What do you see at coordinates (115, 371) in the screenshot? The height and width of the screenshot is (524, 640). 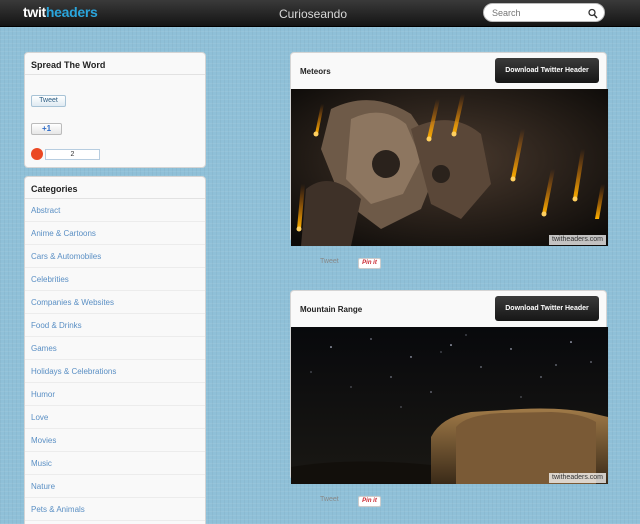 I see `category-link: Holidays & Celebrations` at bounding box center [115, 371].